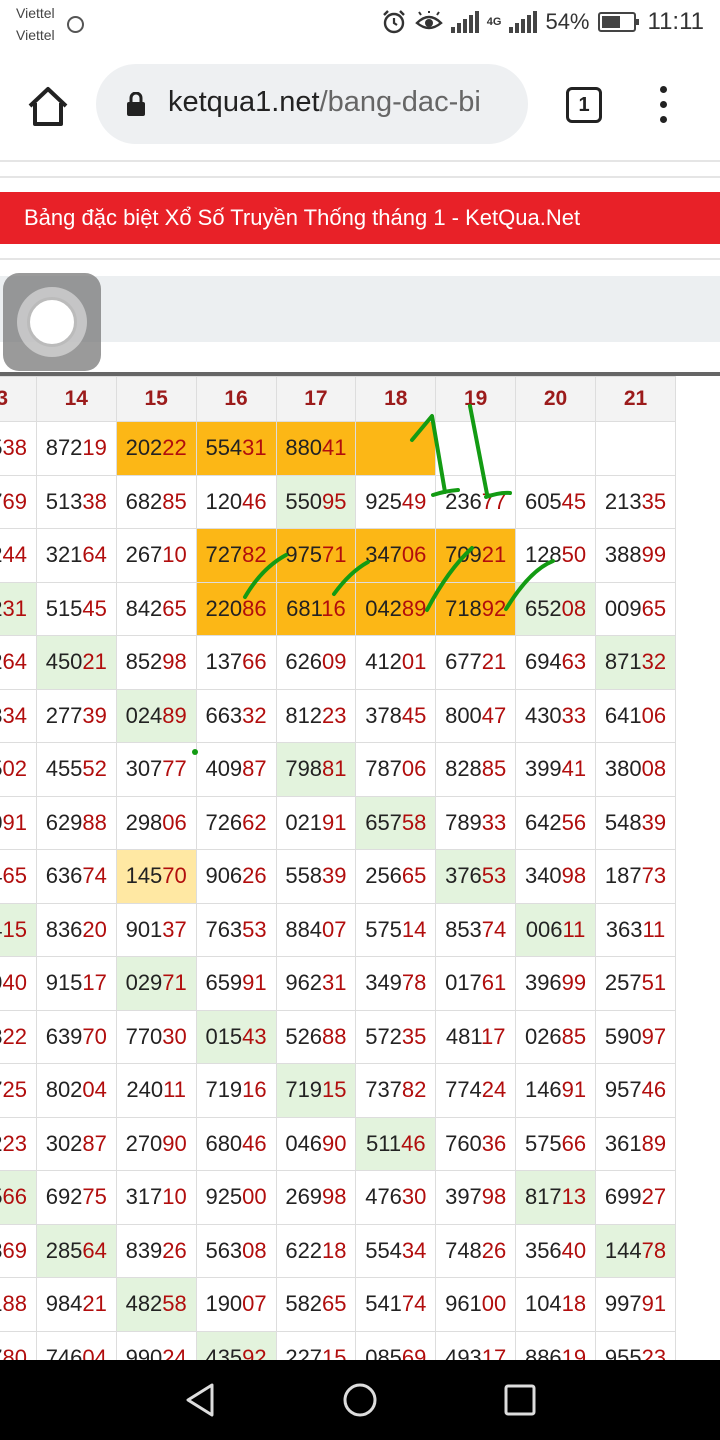 The image size is (720, 1440). Describe the element at coordinates (543, 983) in the screenshot. I see `result-prefix: 396` at that location.